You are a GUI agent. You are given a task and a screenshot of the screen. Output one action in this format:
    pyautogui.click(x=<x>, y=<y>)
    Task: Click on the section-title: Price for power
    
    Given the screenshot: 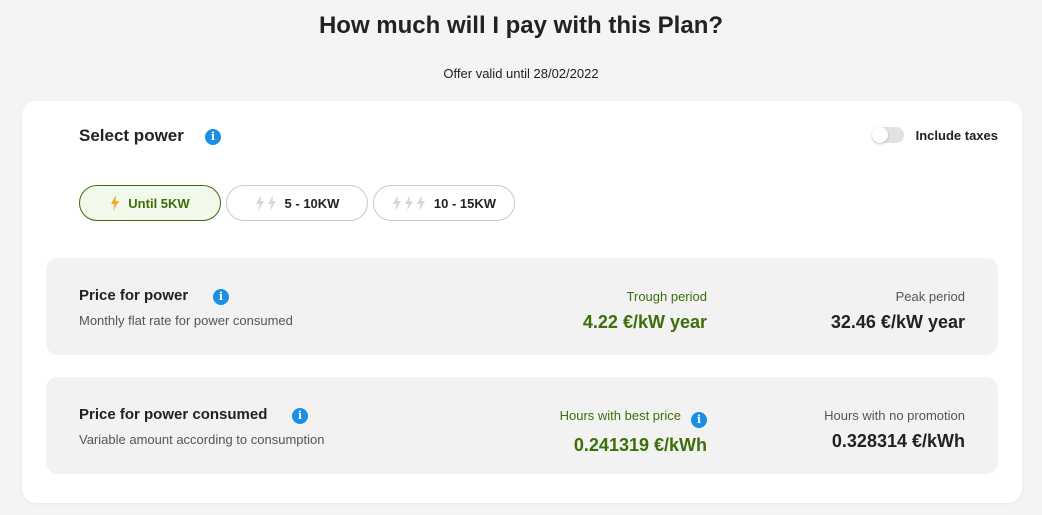 What is the action you would take?
    pyautogui.click(x=134, y=295)
    